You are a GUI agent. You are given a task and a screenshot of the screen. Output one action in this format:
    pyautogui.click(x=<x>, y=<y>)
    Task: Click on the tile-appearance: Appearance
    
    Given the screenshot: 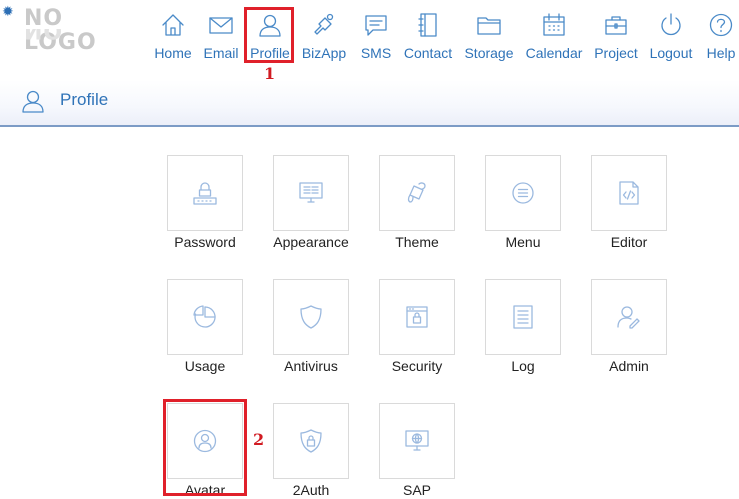 What is the action you would take?
    pyautogui.click(x=311, y=203)
    